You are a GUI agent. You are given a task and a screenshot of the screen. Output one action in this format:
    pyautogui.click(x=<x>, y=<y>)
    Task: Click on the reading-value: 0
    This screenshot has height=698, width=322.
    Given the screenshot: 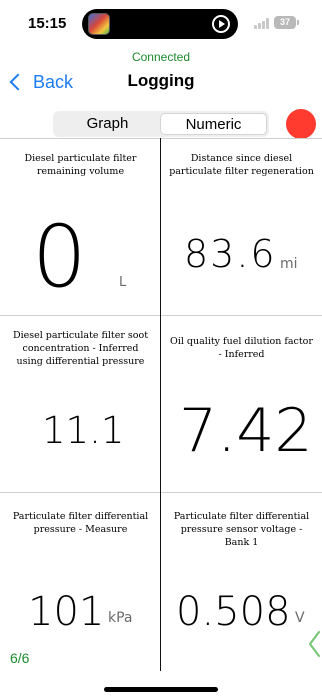 What is the action you would take?
    pyautogui.click(x=59, y=257)
    